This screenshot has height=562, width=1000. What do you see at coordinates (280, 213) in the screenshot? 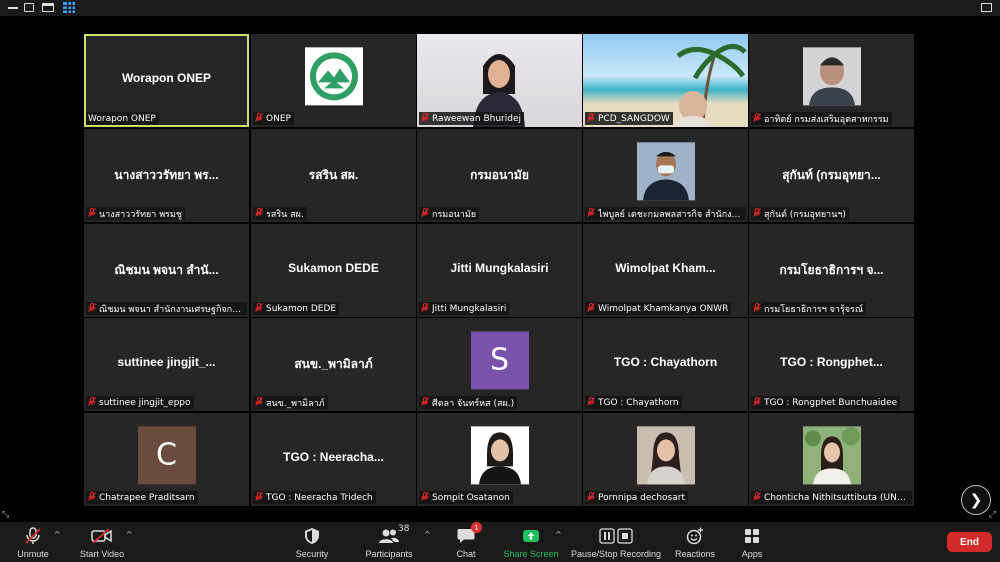
I see `participant-name-tag: รสริน สผ.` at bounding box center [280, 213].